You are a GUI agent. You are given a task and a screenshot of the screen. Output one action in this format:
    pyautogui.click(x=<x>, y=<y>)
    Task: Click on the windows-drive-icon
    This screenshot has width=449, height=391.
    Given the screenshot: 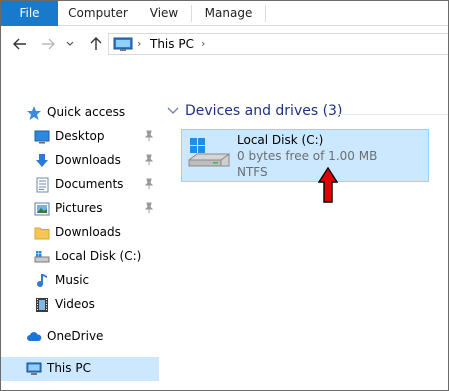 What is the action you would take?
    pyautogui.click(x=209, y=152)
    